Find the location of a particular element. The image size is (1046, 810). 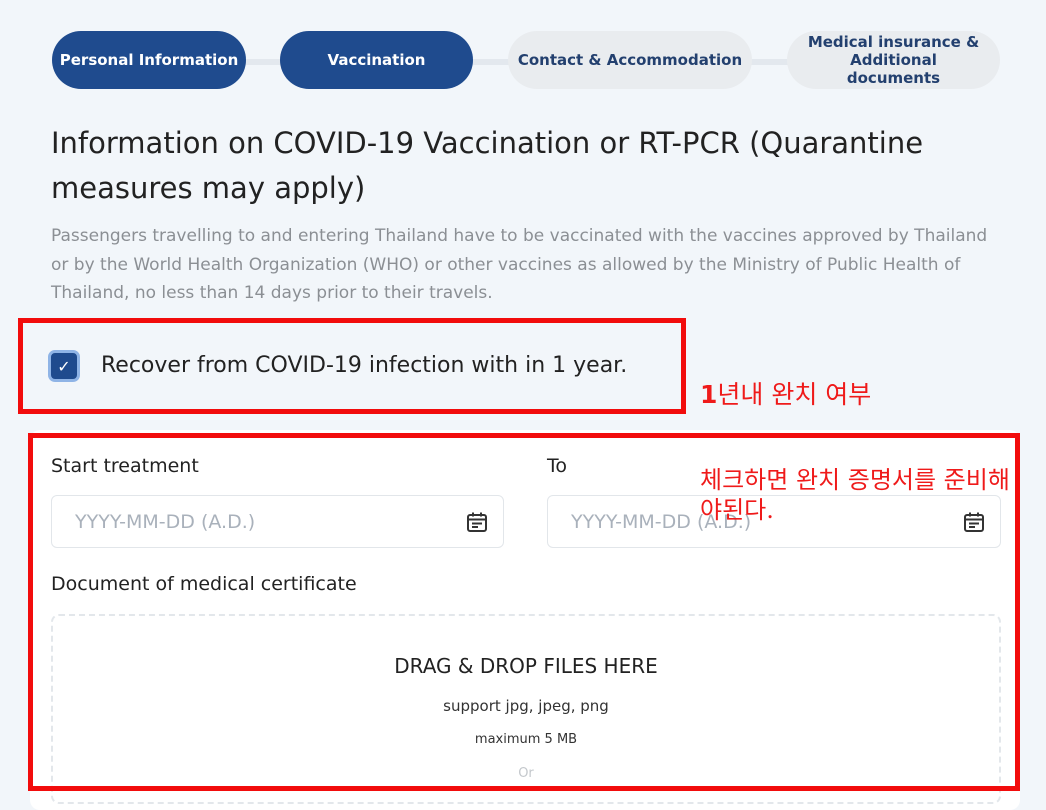

annotation-box-checkbox is located at coordinates (352, 366).